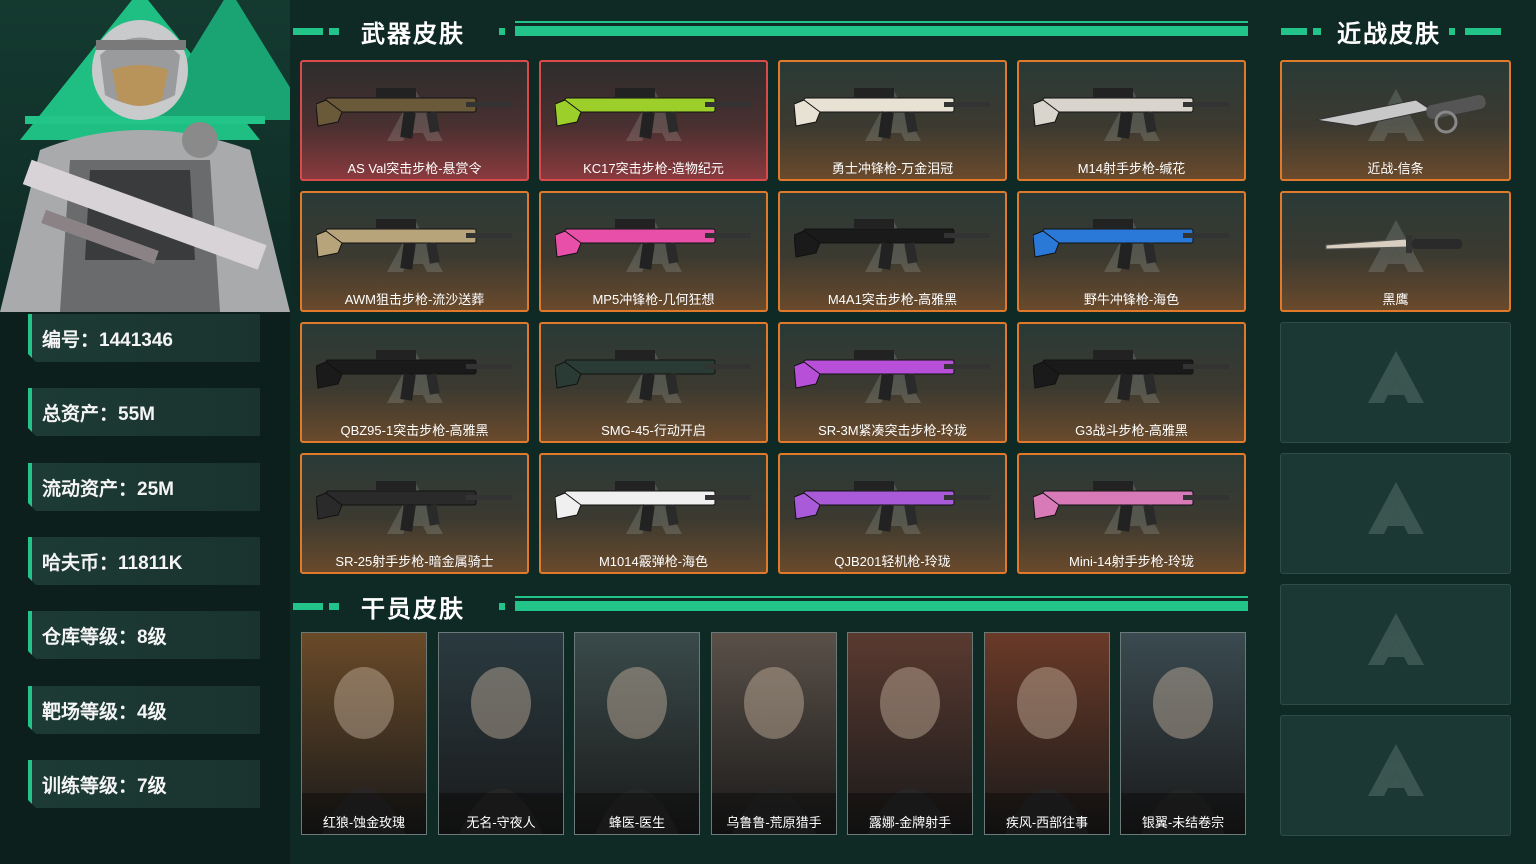 The height and width of the screenshot is (864, 1536). I want to click on operator-skin-card: 露娜-金牌射手, so click(910, 733).